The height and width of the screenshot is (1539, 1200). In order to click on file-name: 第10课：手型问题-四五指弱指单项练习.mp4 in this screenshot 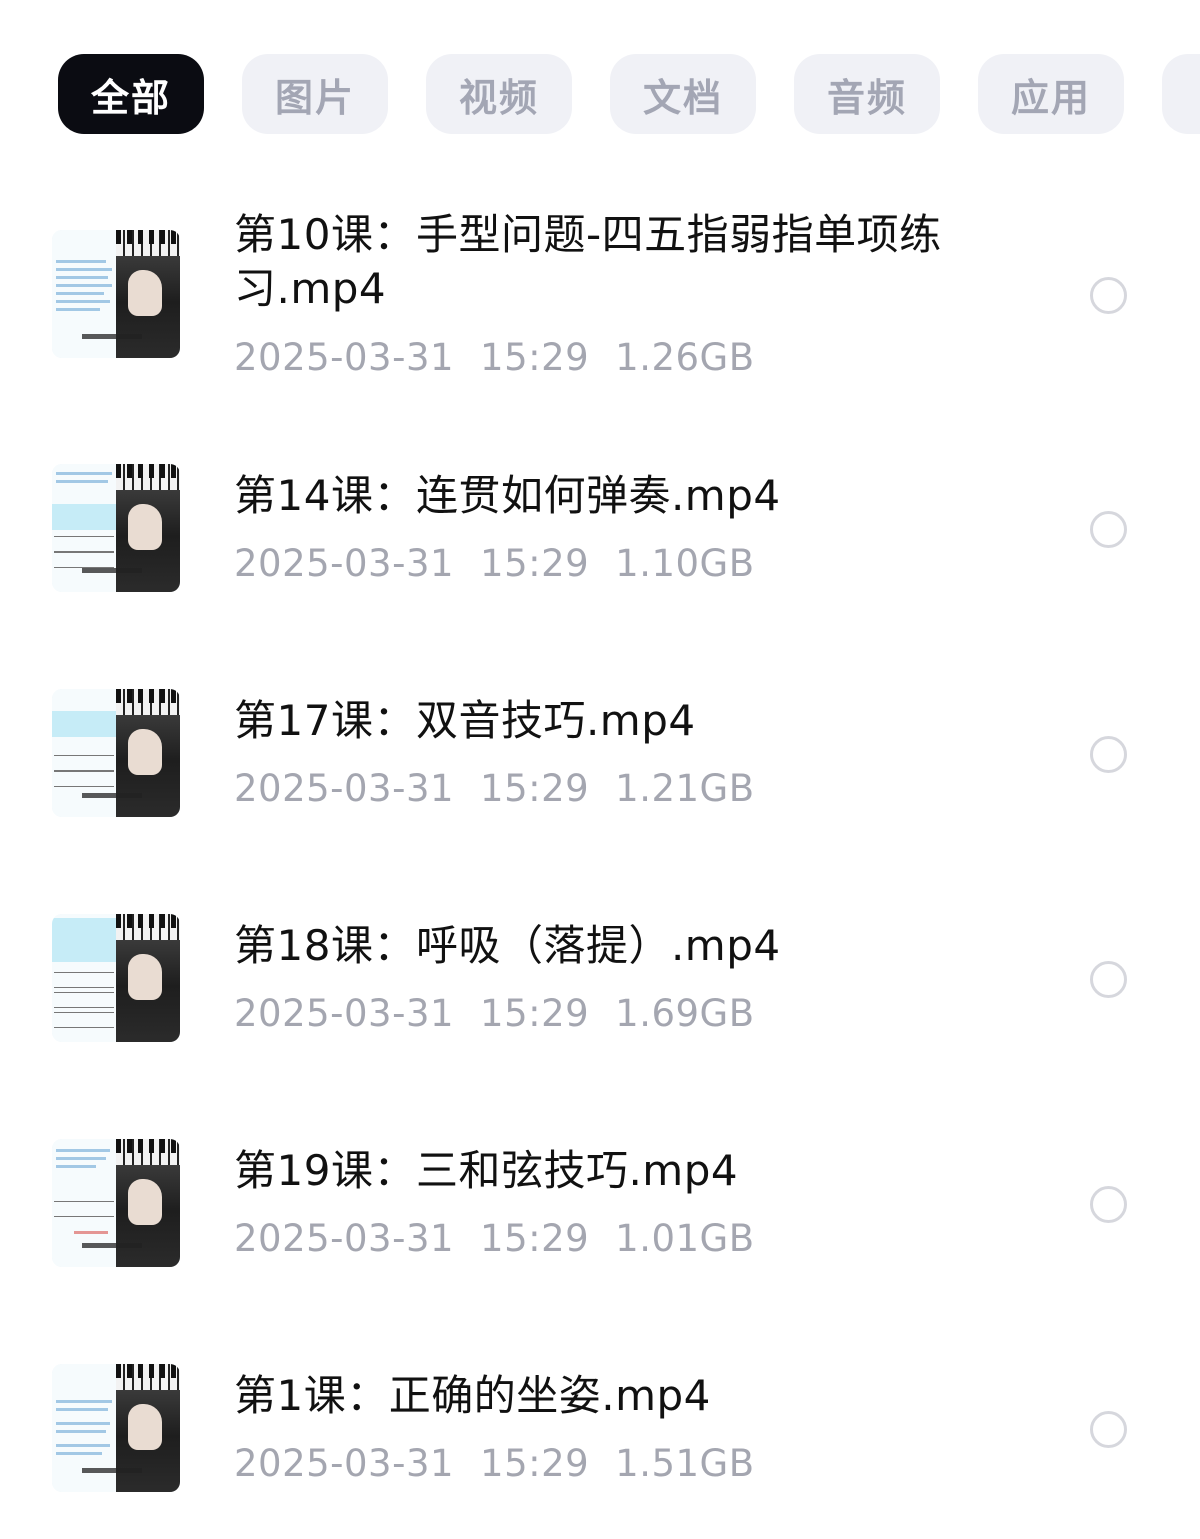, I will do `click(588, 261)`.